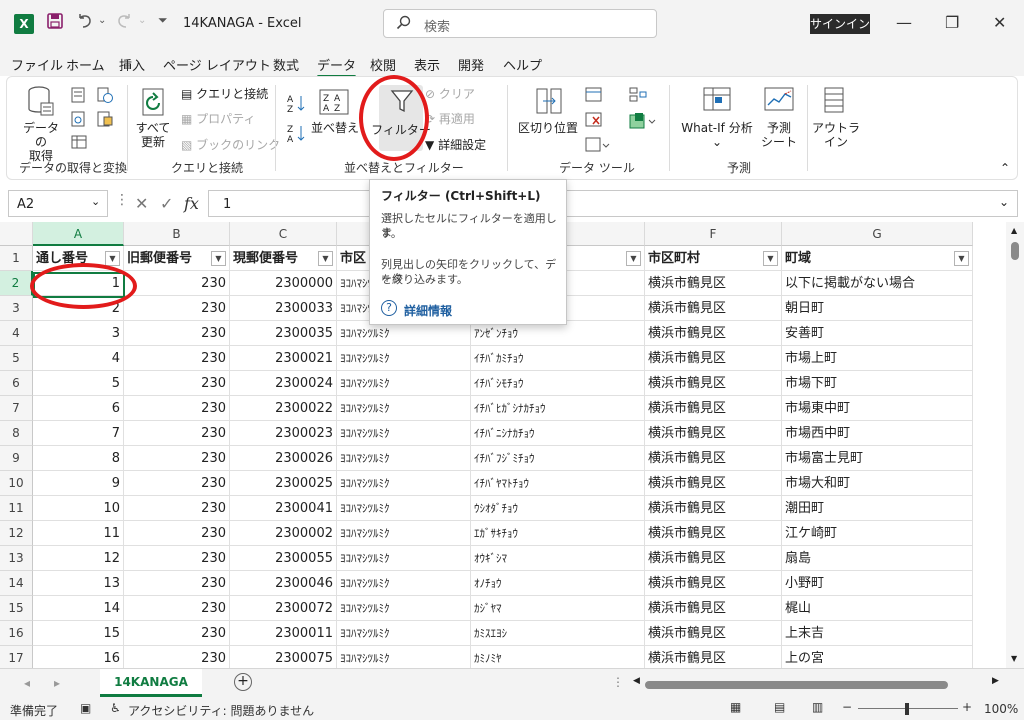 The width and height of the screenshot is (1024, 720). Describe the element at coordinates (78, 333) in the screenshot. I see `table-cell: 3` at that location.